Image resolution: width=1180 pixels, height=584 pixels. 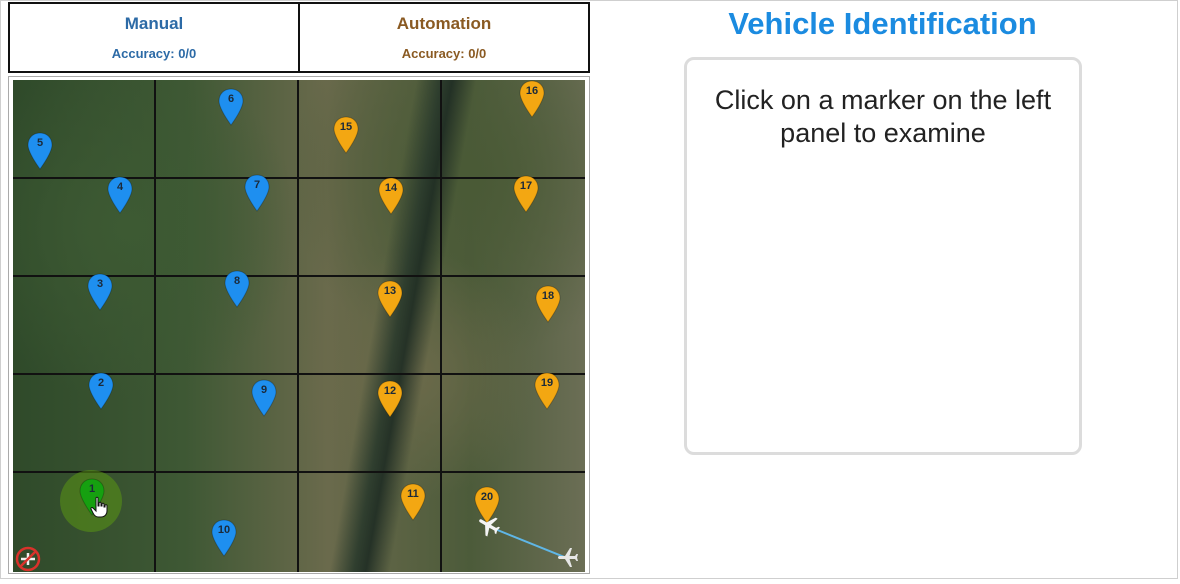 What do you see at coordinates (390, 291) in the screenshot?
I see `marker-number: 13` at bounding box center [390, 291].